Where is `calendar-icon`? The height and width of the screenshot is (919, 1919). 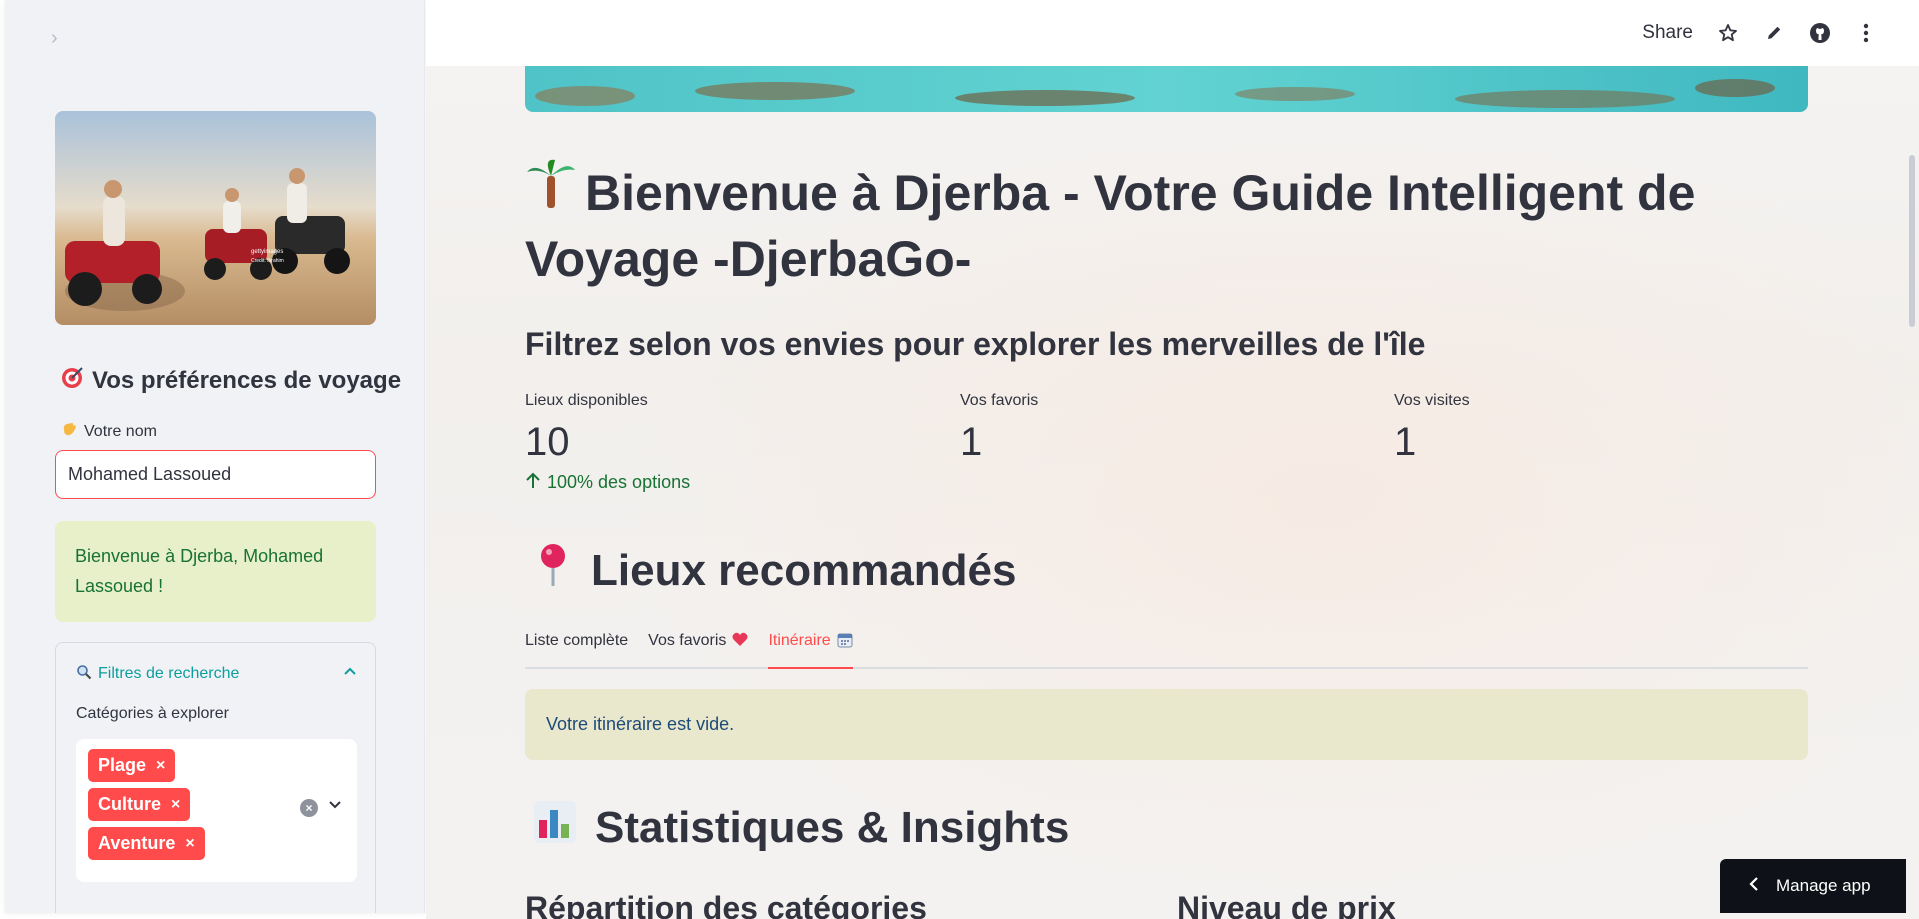 calendar-icon is located at coordinates (845, 642).